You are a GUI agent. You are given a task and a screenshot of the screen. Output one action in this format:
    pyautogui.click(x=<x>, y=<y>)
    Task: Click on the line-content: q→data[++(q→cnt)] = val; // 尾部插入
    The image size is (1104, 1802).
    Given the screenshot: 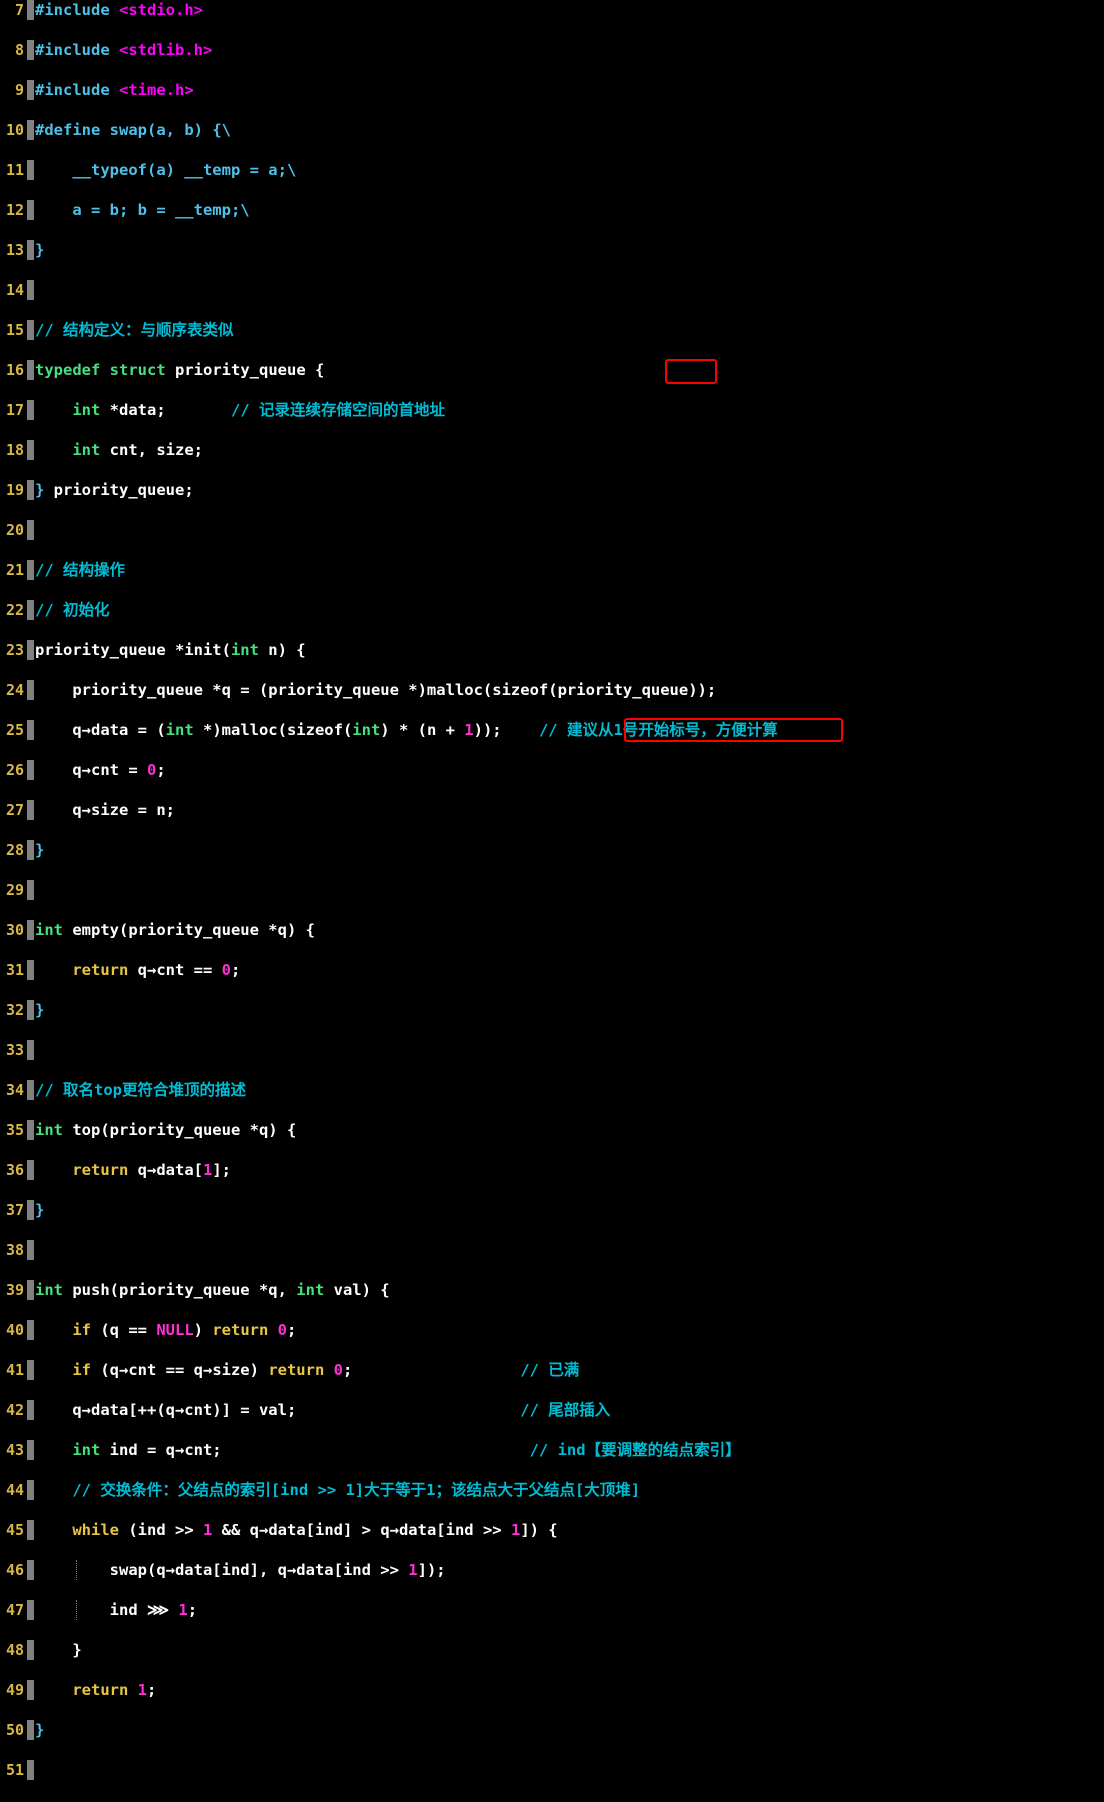 What is the action you would take?
    pyautogui.click(x=341, y=1410)
    